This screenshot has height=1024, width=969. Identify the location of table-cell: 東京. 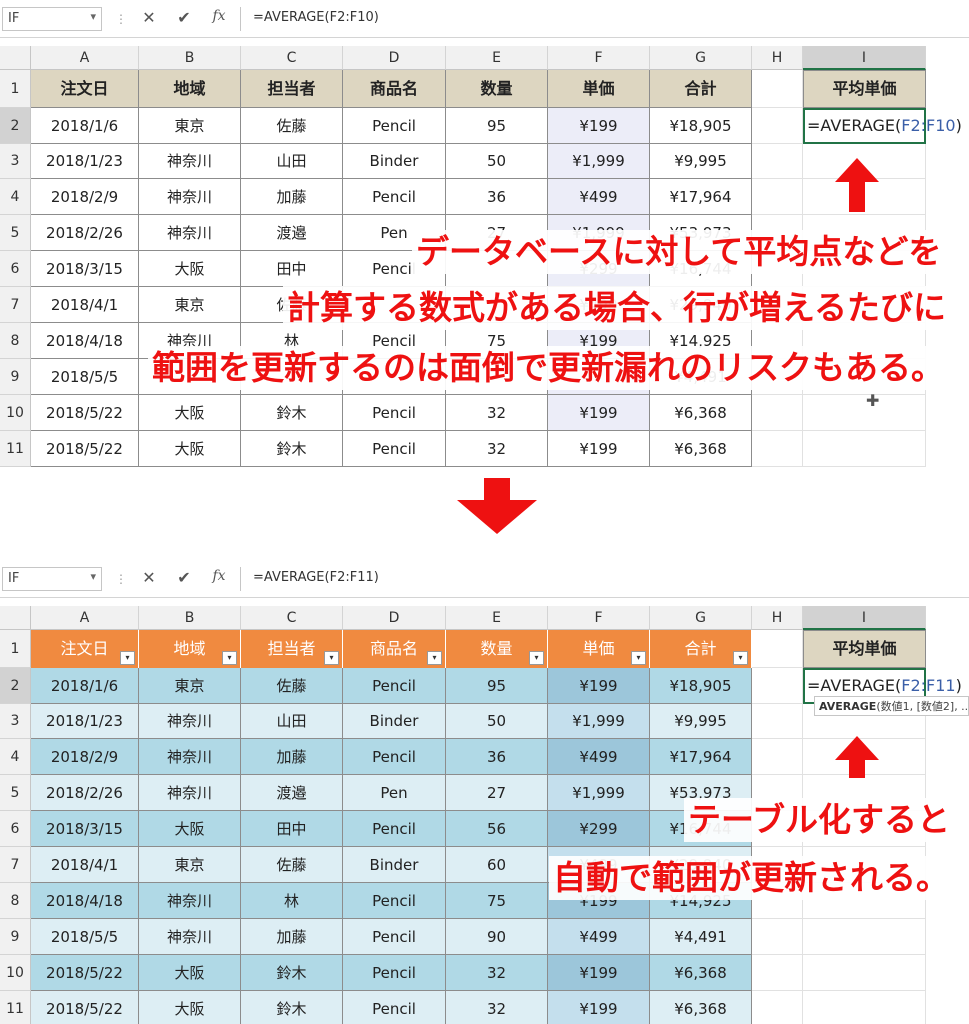
(190, 686).